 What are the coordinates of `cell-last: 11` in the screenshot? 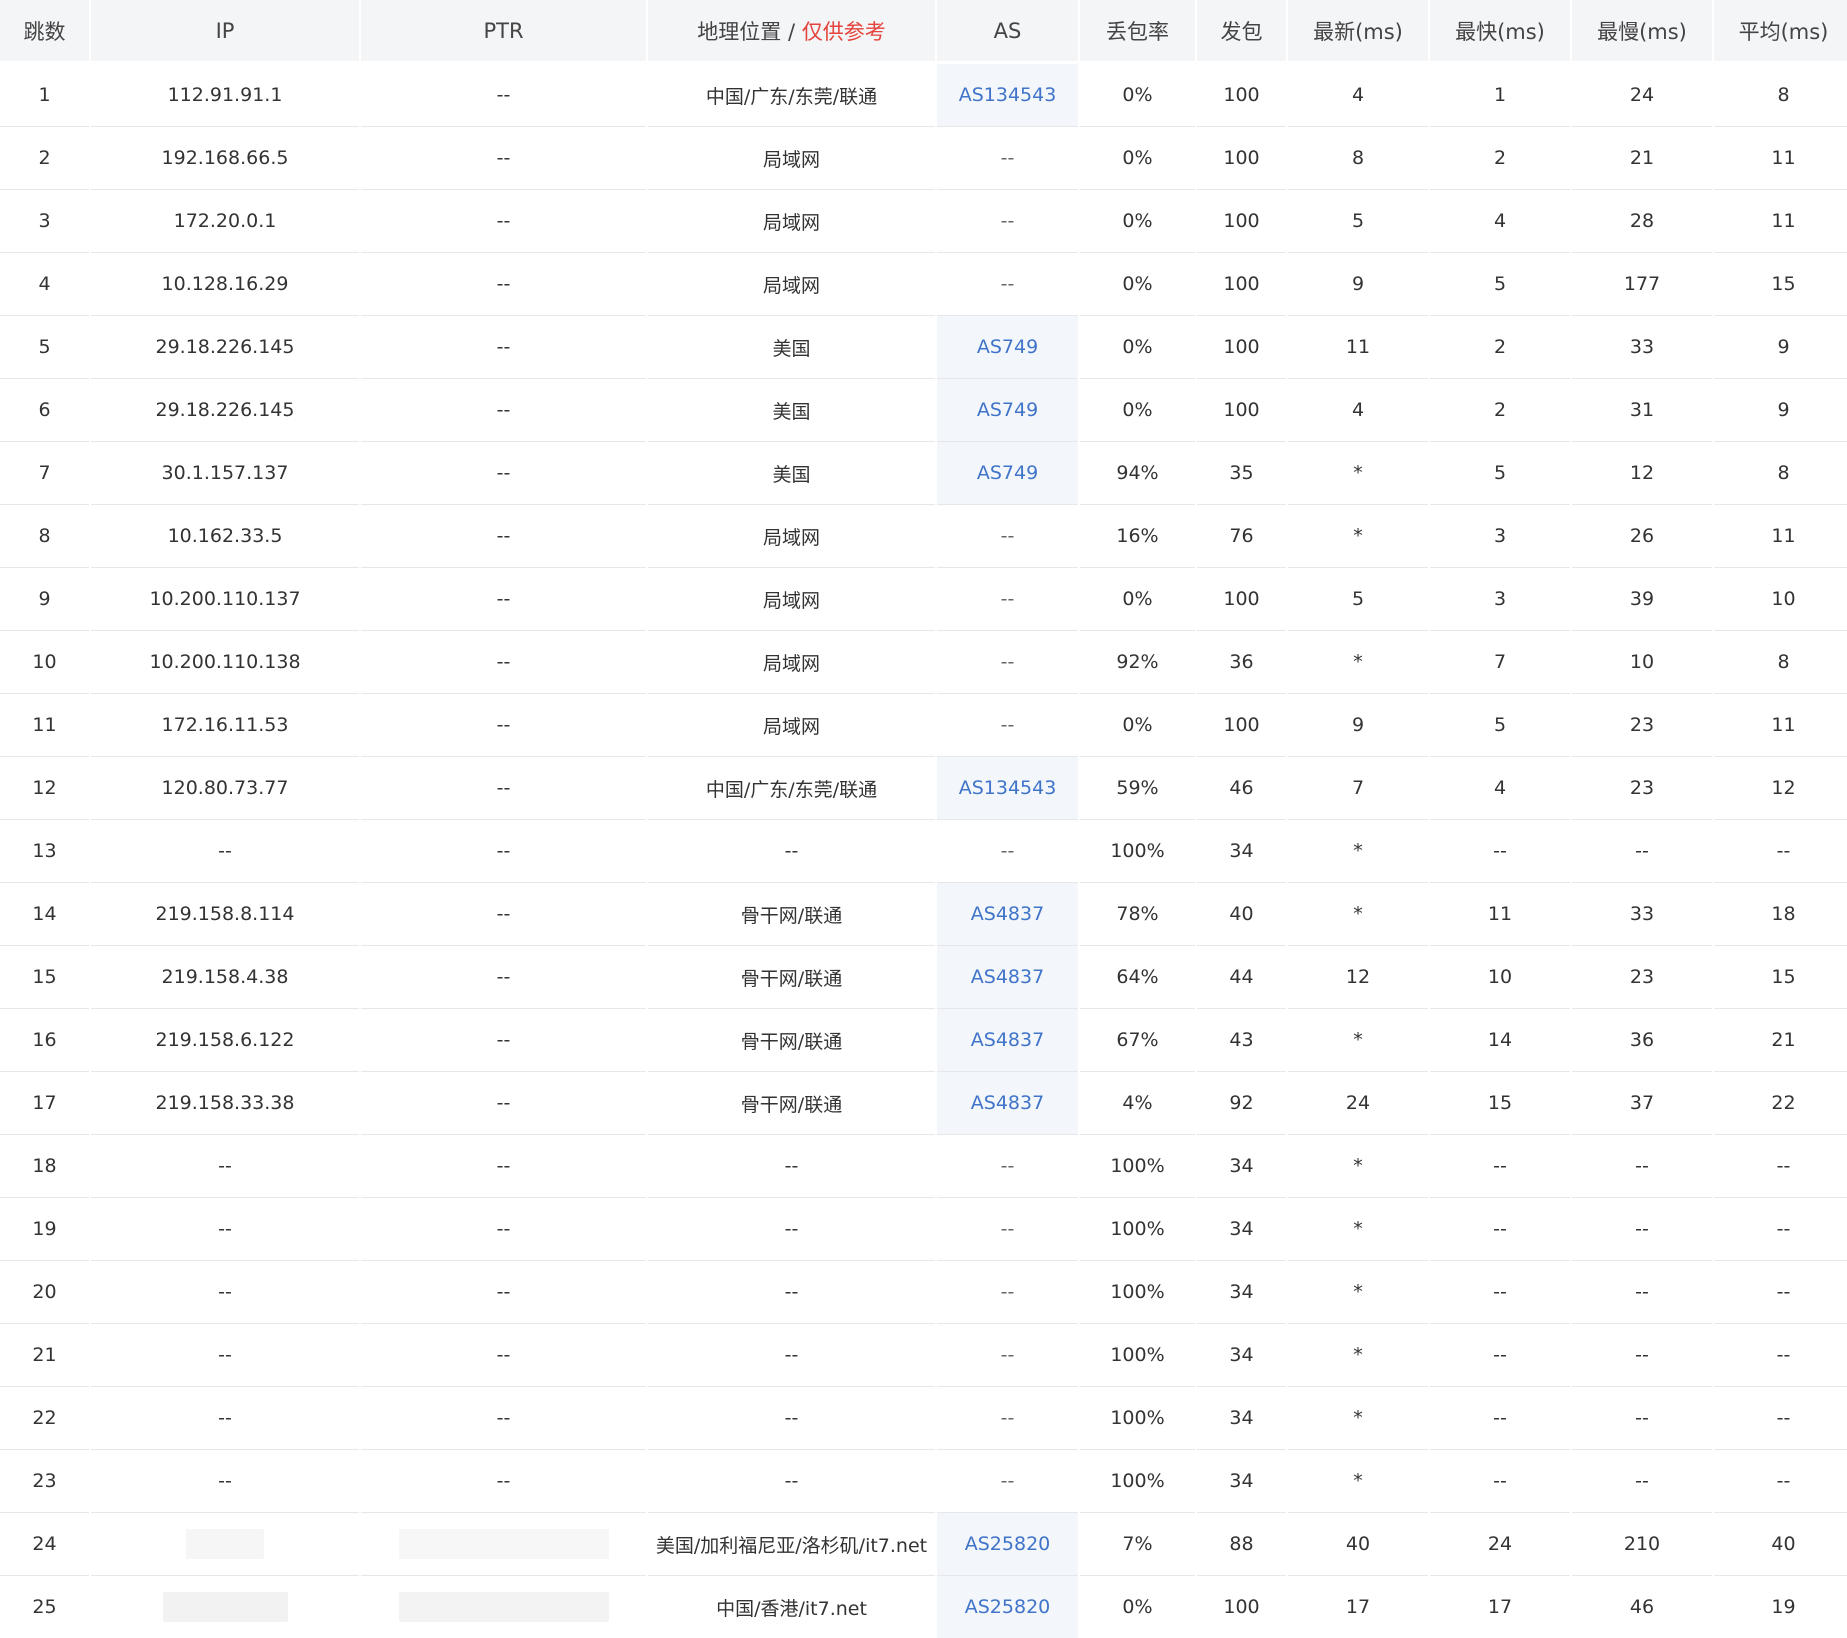 It's located at (1358, 347).